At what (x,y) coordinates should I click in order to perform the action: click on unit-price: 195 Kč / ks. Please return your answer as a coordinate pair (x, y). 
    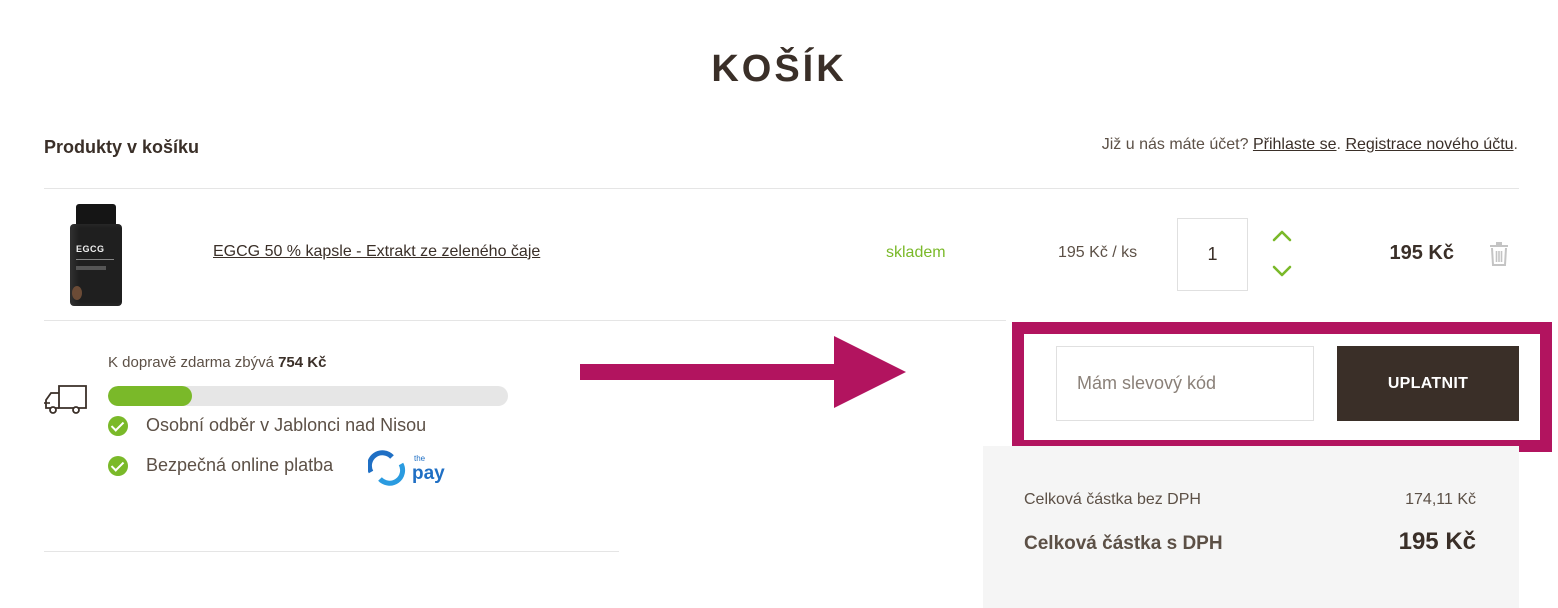
    Looking at the image, I should click on (1098, 252).